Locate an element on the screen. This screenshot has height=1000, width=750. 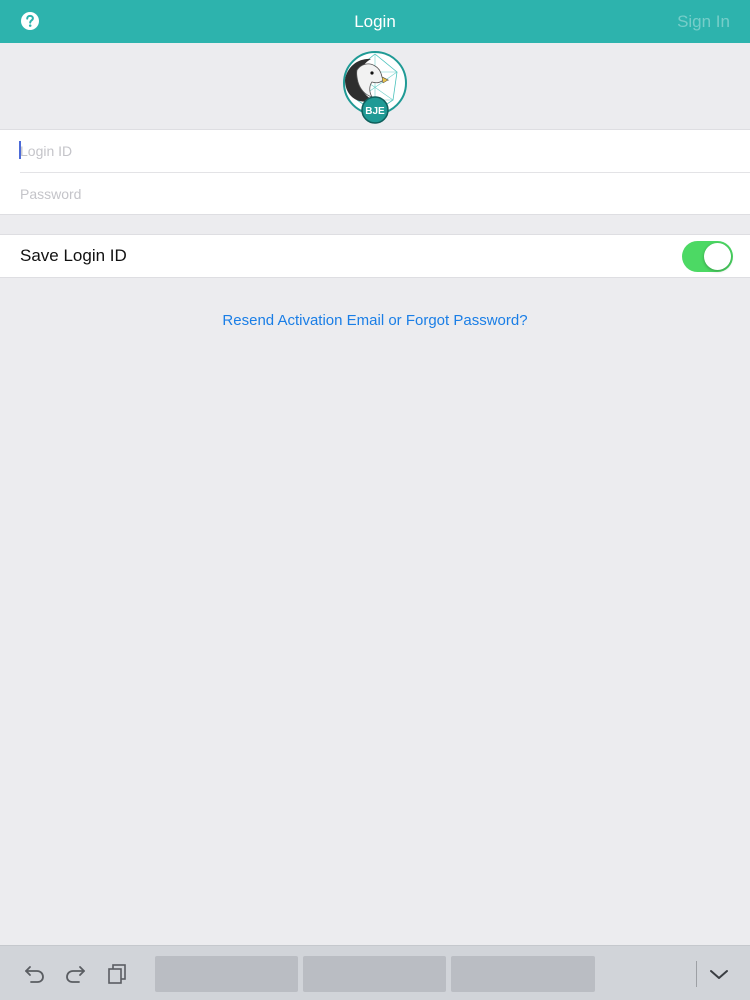
app-logo: BJE is located at coordinates (375, 88).